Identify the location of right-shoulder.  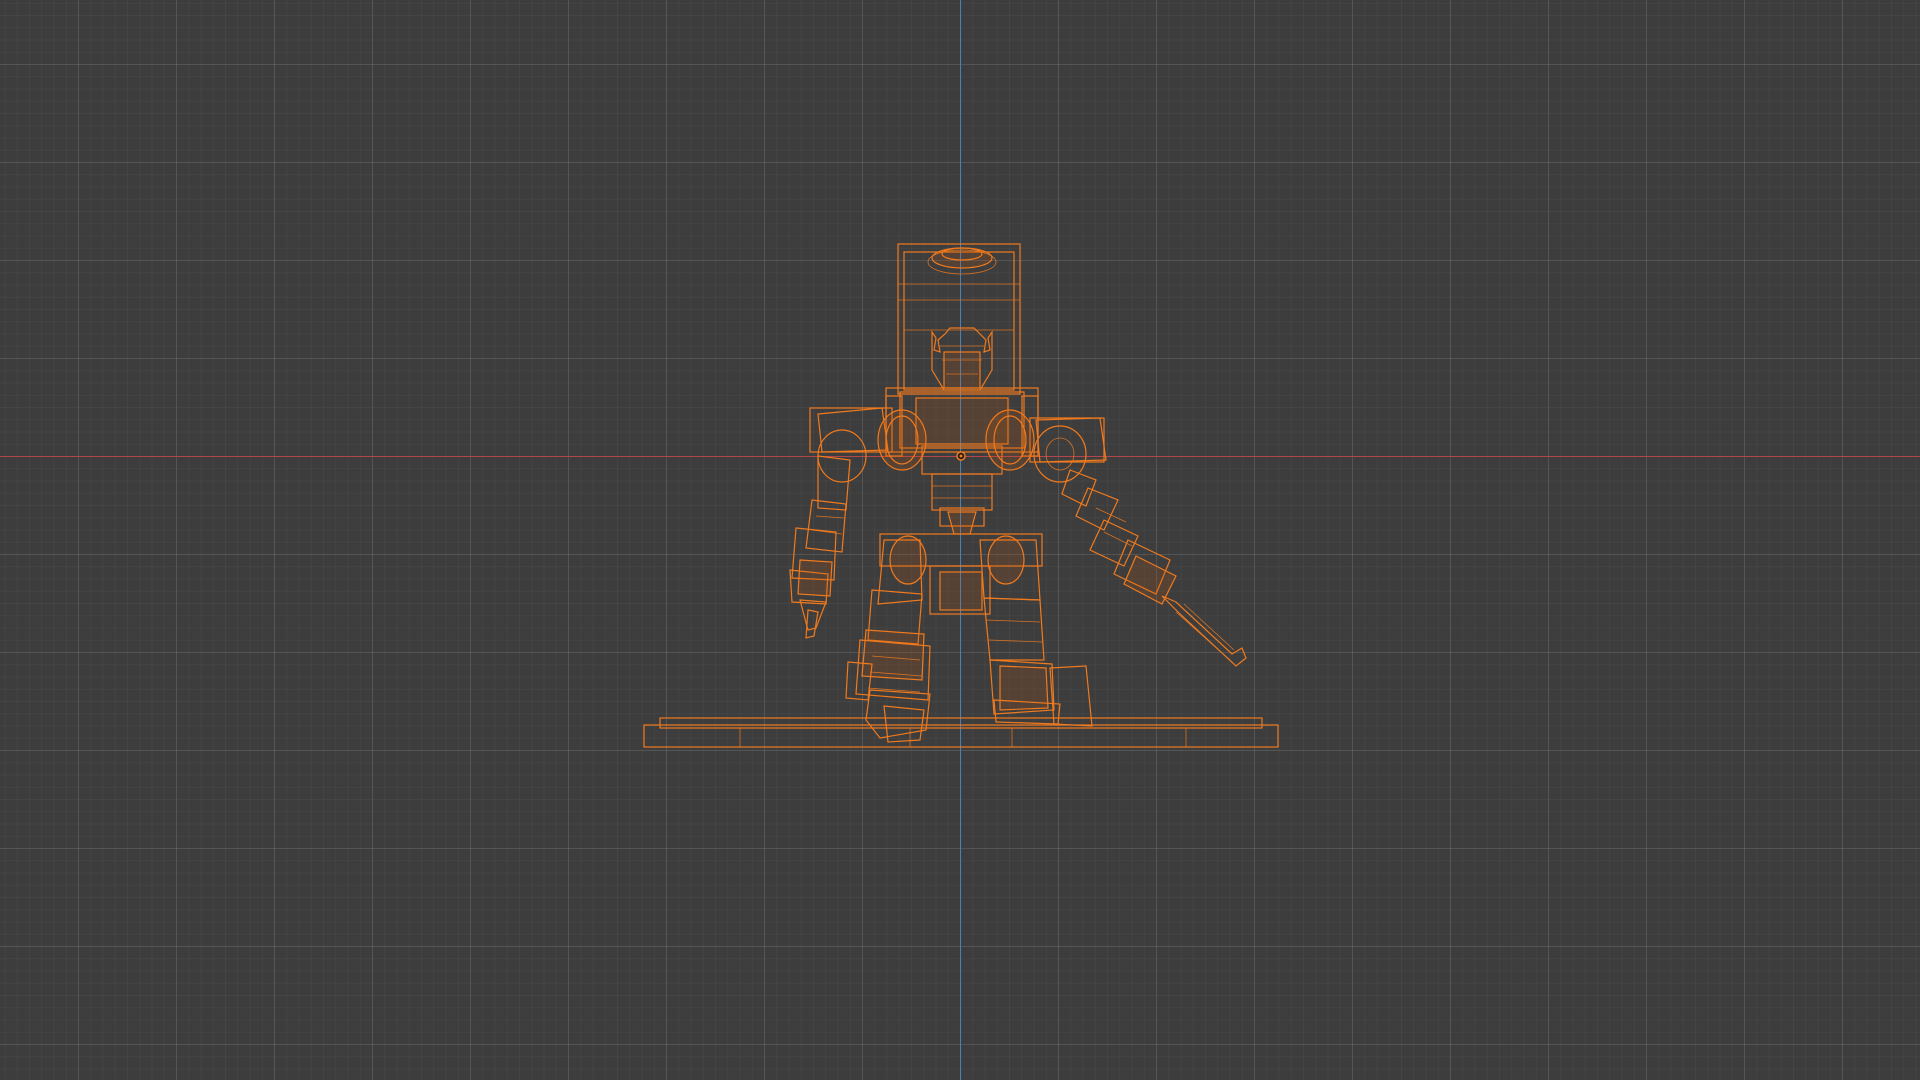
(1046, 446).